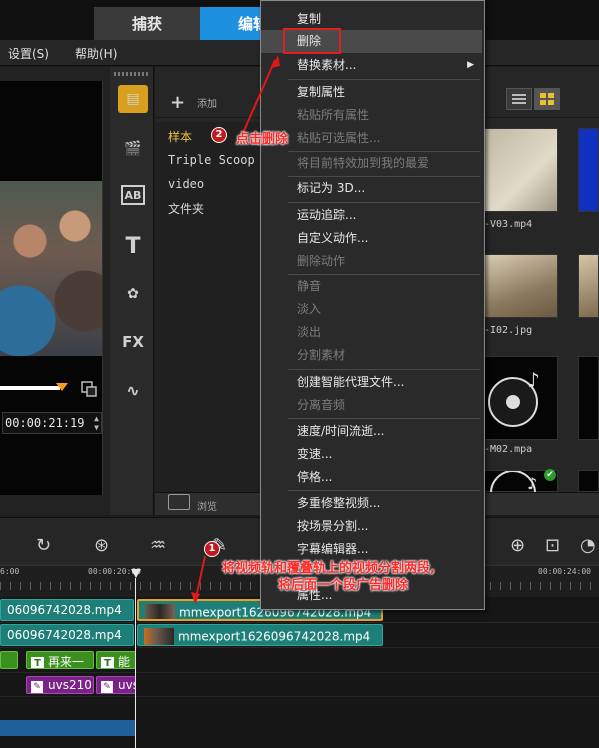  Describe the element at coordinates (43, 545) in the screenshot. I see `redo-icon: ↻` at that location.